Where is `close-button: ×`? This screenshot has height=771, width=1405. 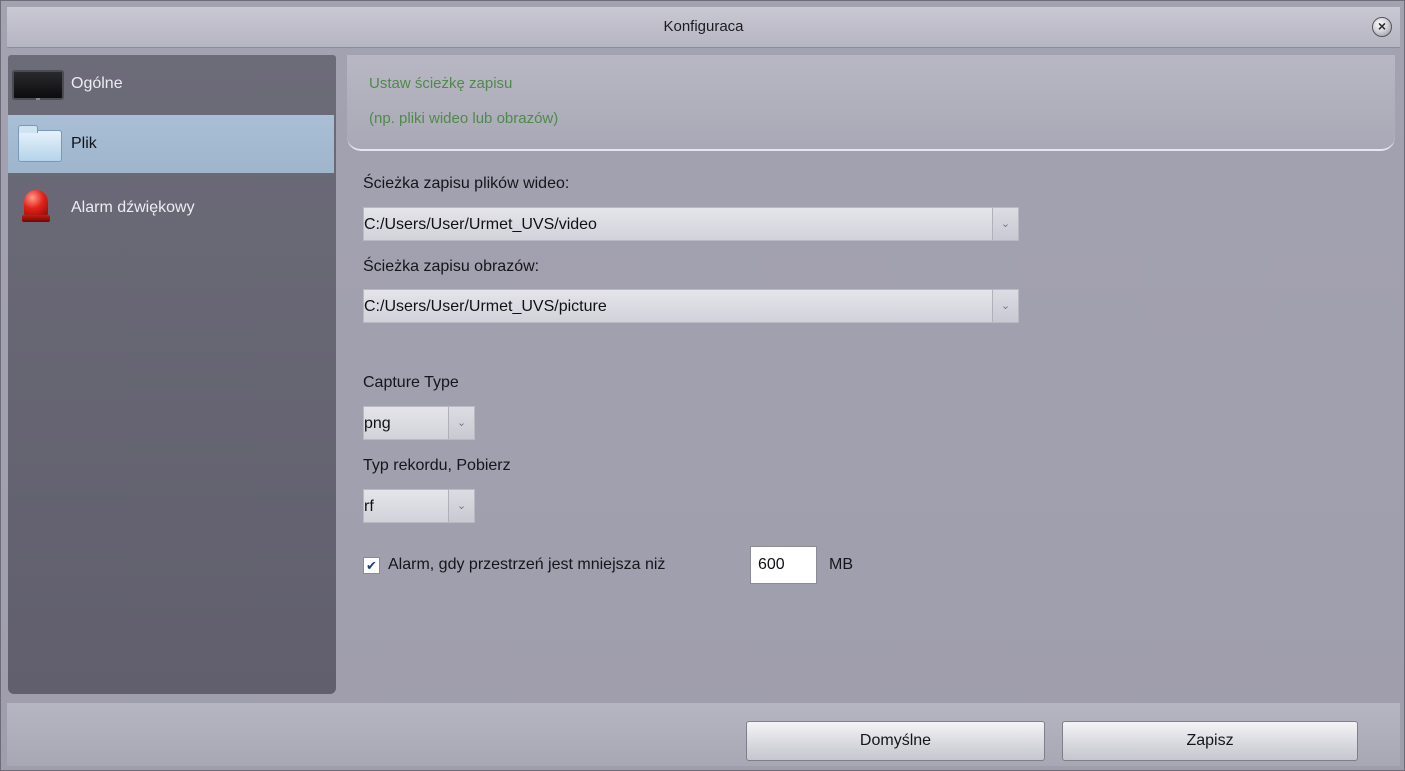 close-button: × is located at coordinates (1382, 27).